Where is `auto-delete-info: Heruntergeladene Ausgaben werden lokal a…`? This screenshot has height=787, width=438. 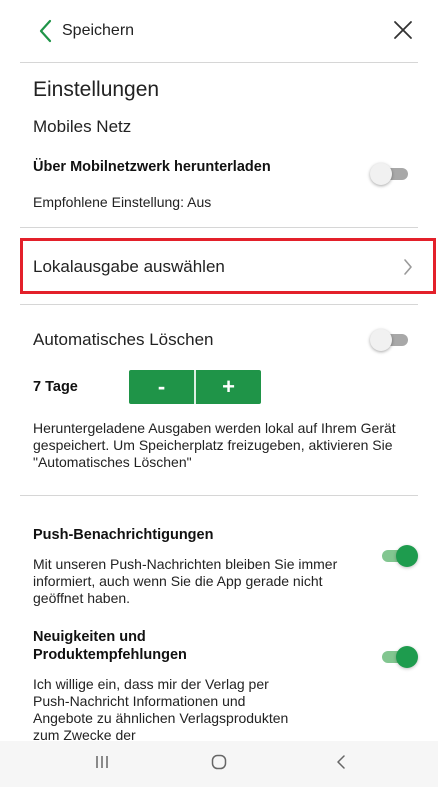 auto-delete-info: Heruntergeladene Ausgaben werden lokal a… is located at coordinates (214, 445).